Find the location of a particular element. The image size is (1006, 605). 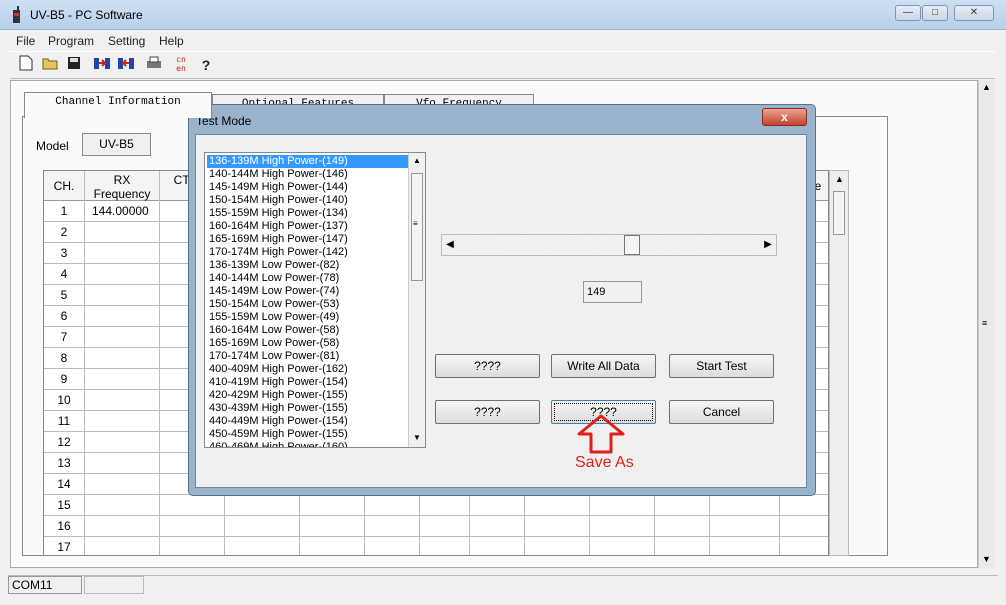

arrow-up-icon is located at coordinates (601, 434).